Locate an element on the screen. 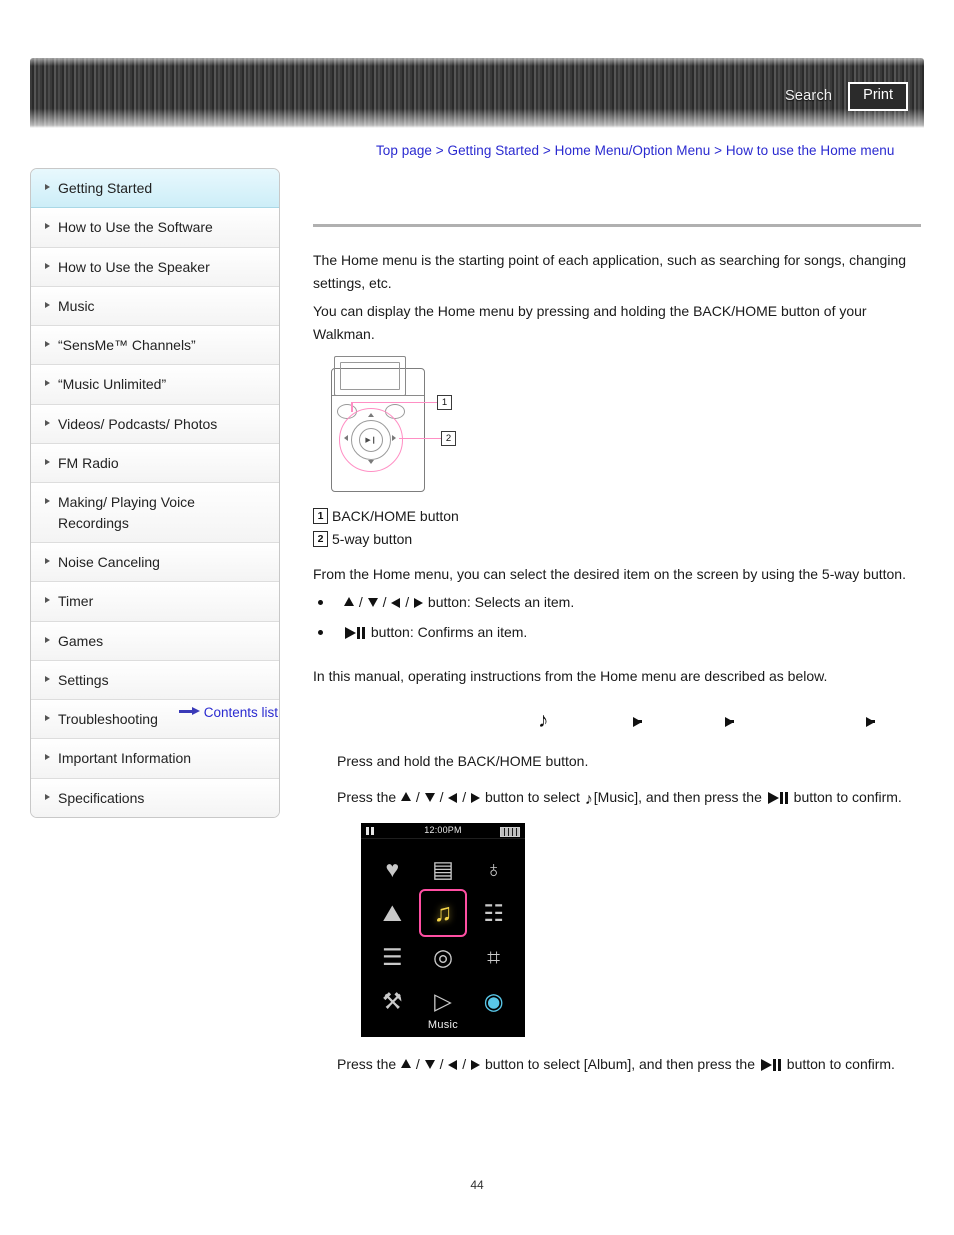 This screenshot has height=1235, width=954. page-number: 44 is located at coordinates (477, 1185).